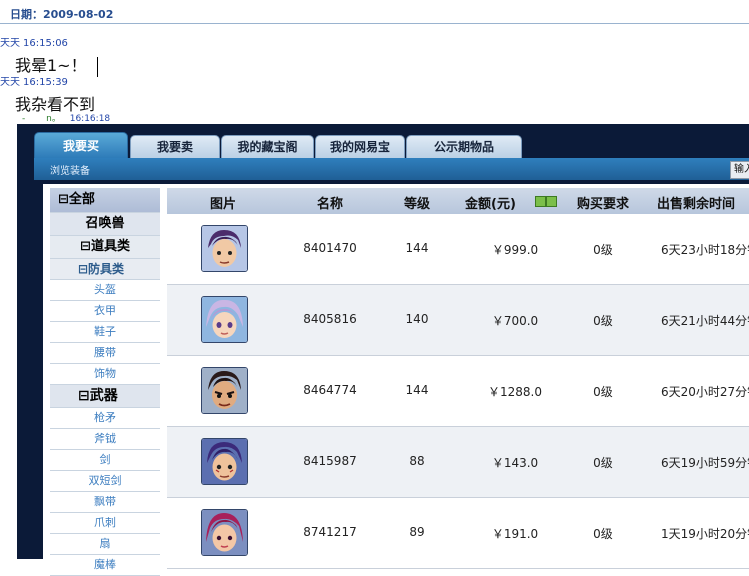 Image resolution: width=749 pixels, height=576 pixels. Describe the element at coordinates (66, 117) in the screenshot. I see `chat-line-partial: - n。 16:16:18` at that location.